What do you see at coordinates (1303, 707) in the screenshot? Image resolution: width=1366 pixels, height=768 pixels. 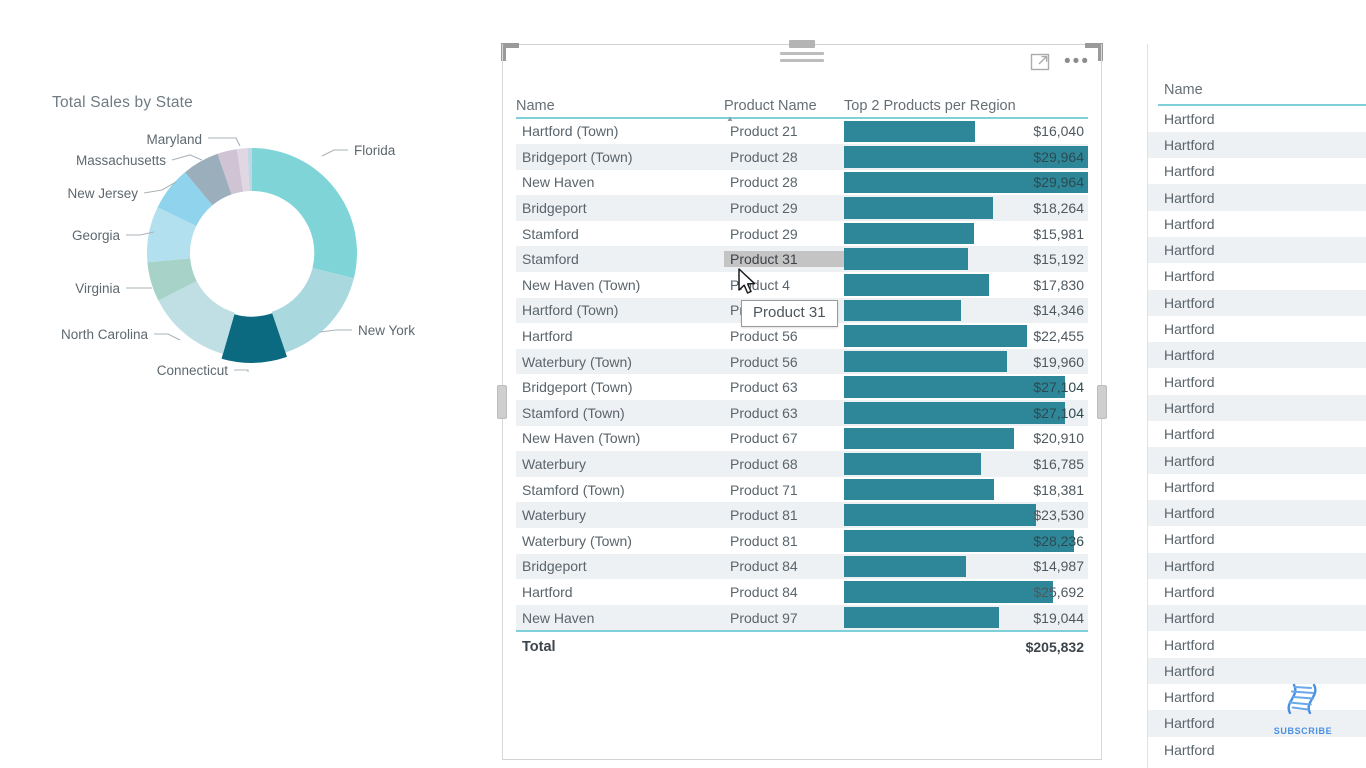 I see `subscribe-watermark: SUBSCRIBE` at bounding box center [1303, 707].